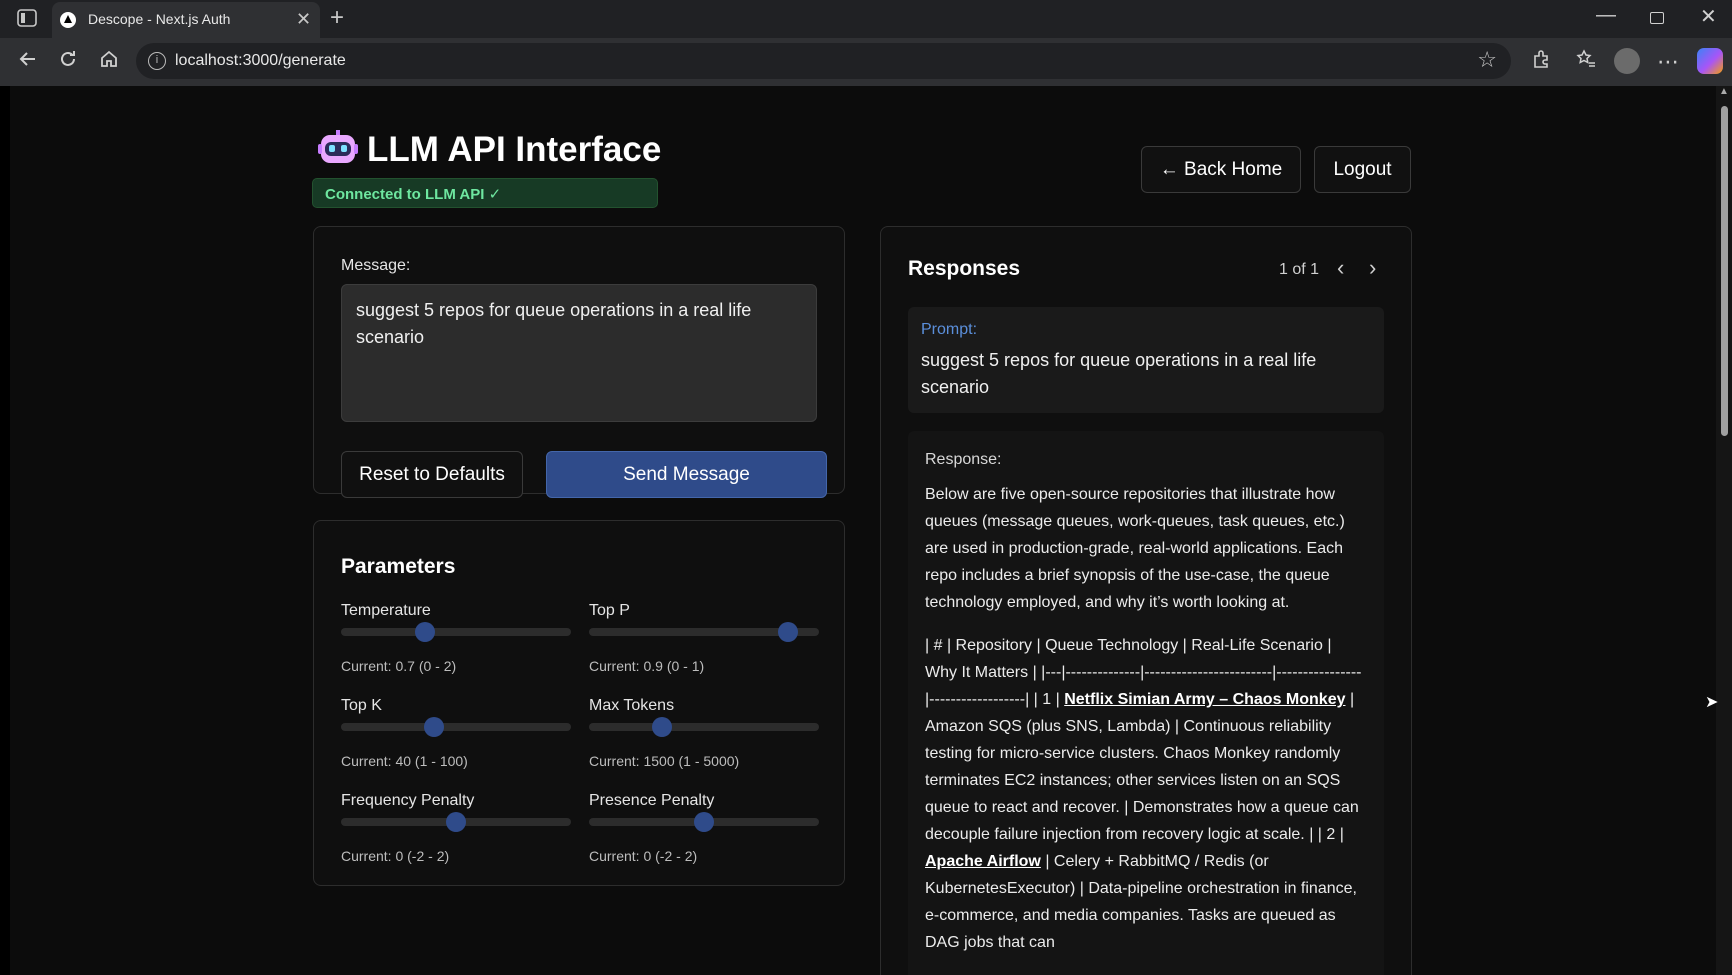  I want to click on extensions-icon, so click(1541, 62).